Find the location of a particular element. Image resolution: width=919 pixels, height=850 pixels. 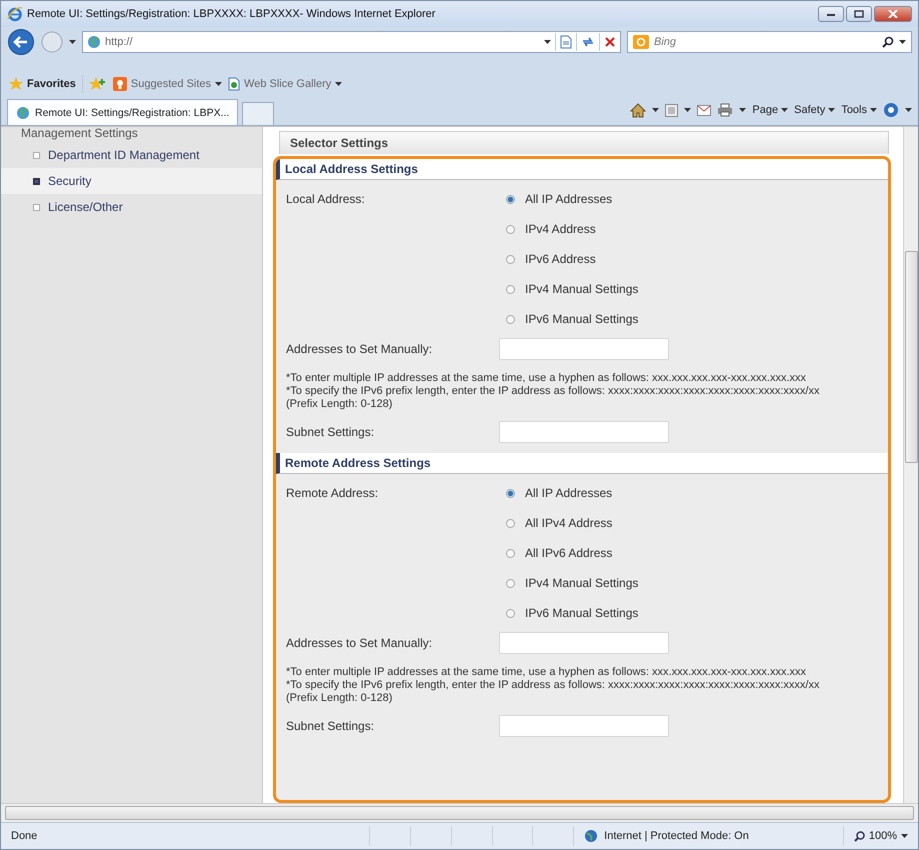

mail-icon is located at coordinates (704, 110).